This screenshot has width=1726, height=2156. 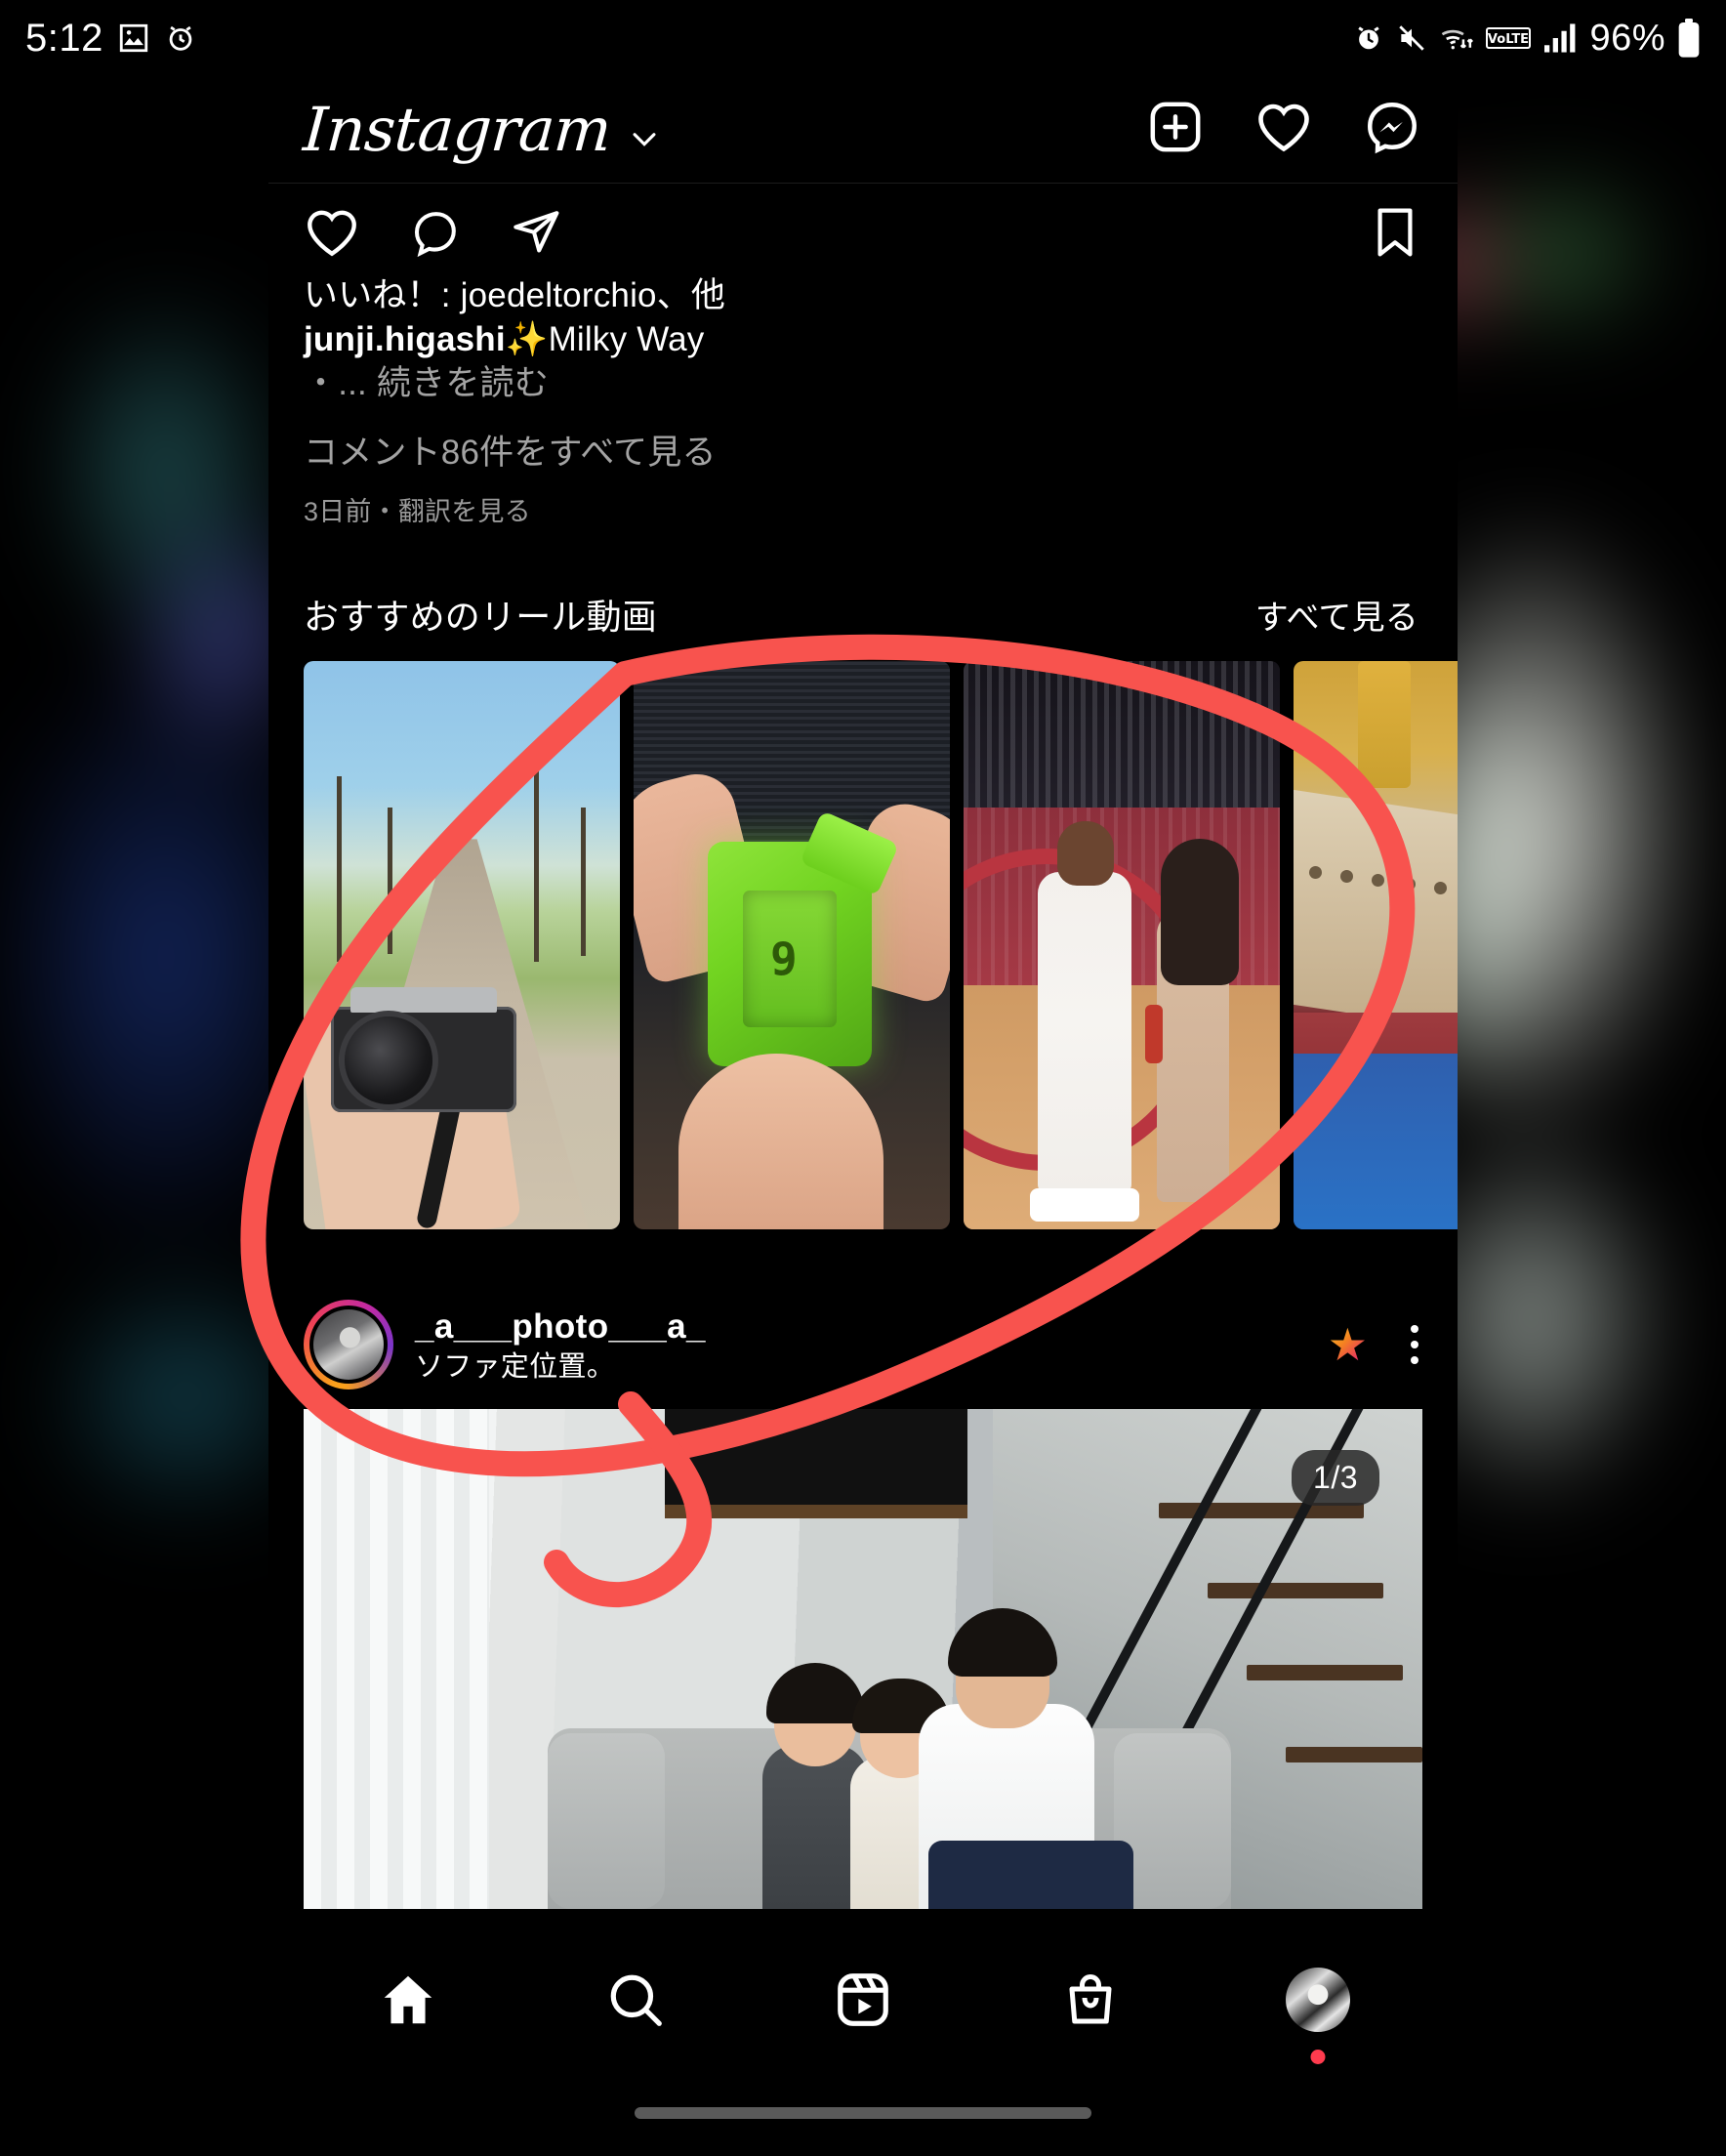 I want to click on favorite-star-icon: ★, so click(x=1348, y=1345).